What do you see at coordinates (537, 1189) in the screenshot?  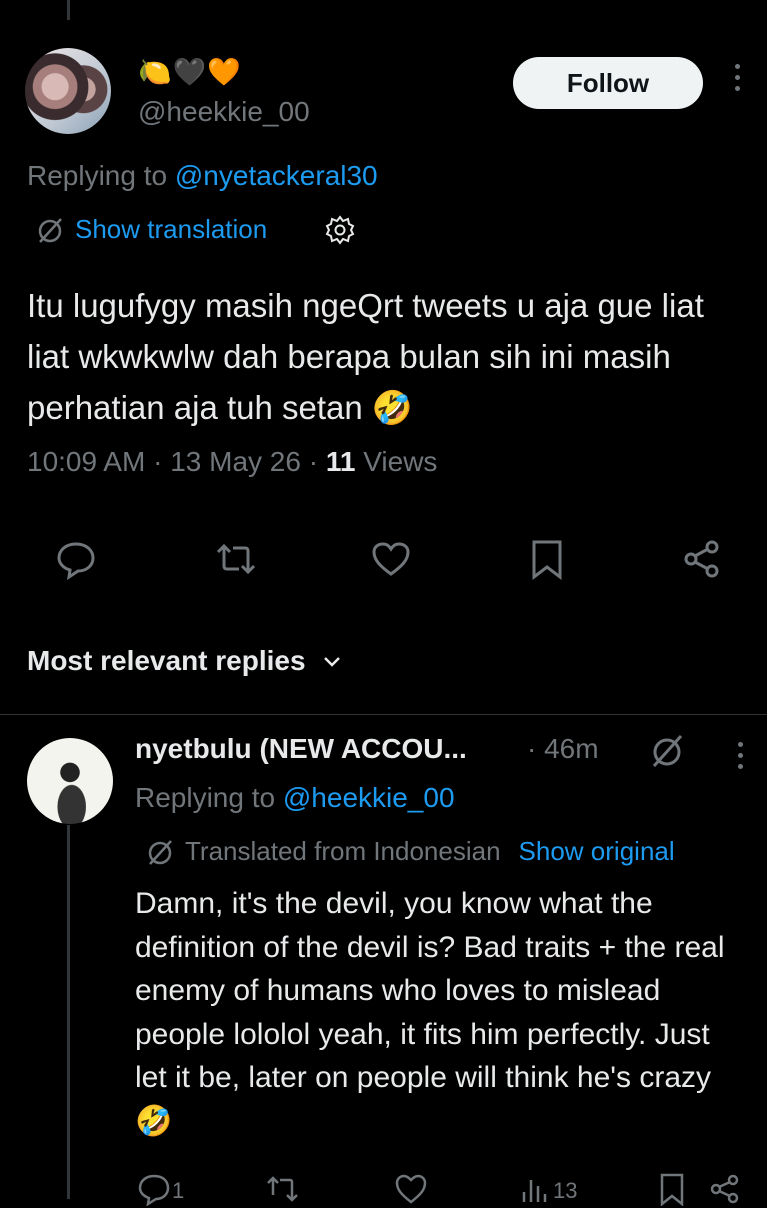 I see `views-icon` at bounding box center [537, 1189].